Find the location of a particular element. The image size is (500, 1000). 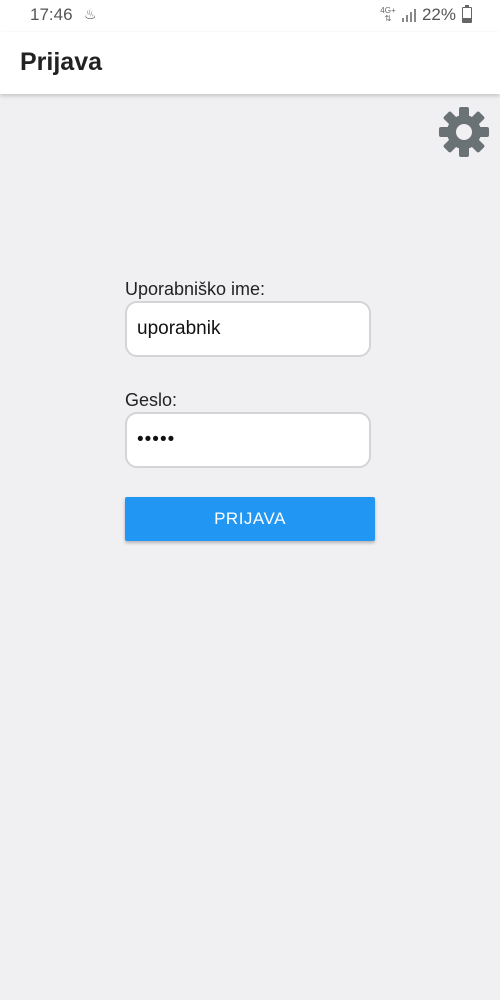

username-field-box is located at coordinates (248, 329).